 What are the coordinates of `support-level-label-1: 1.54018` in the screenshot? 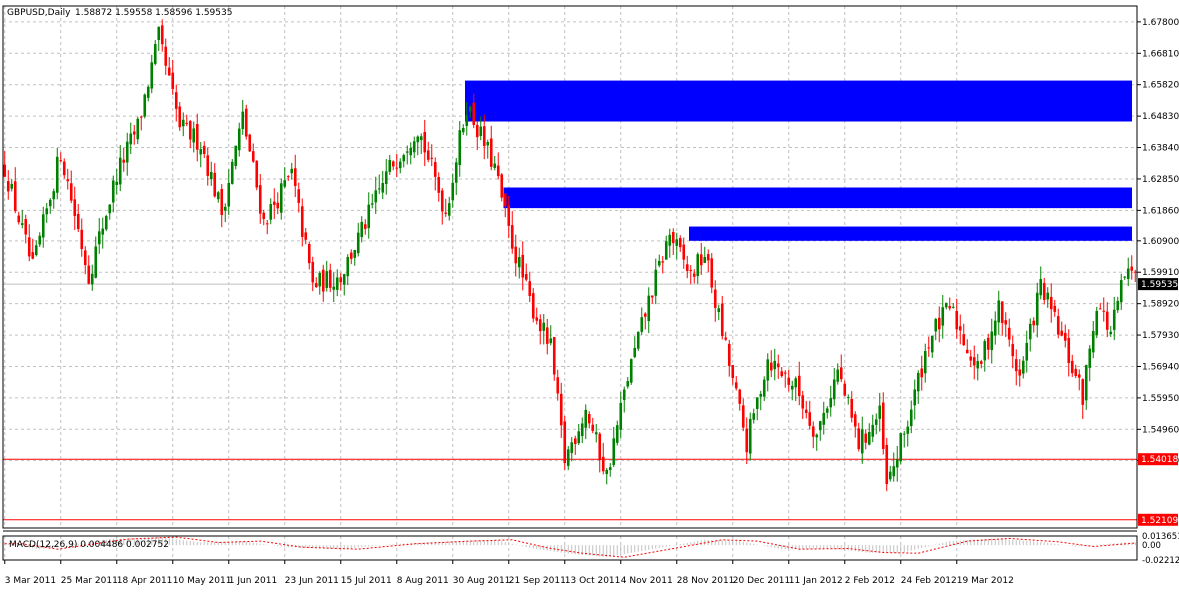 It's located at (1159, 460).